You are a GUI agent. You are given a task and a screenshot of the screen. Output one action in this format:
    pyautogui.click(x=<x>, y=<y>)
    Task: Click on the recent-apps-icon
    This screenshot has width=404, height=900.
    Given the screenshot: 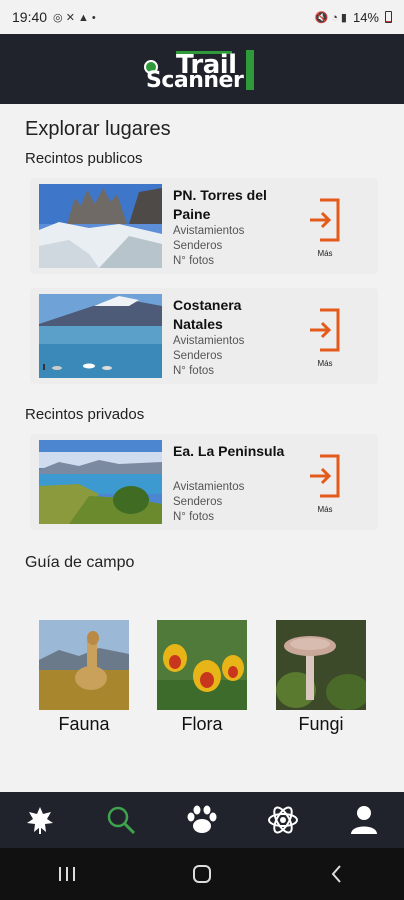 What is the action you would take?
    pyautogui.click(x=67, y=874)
    